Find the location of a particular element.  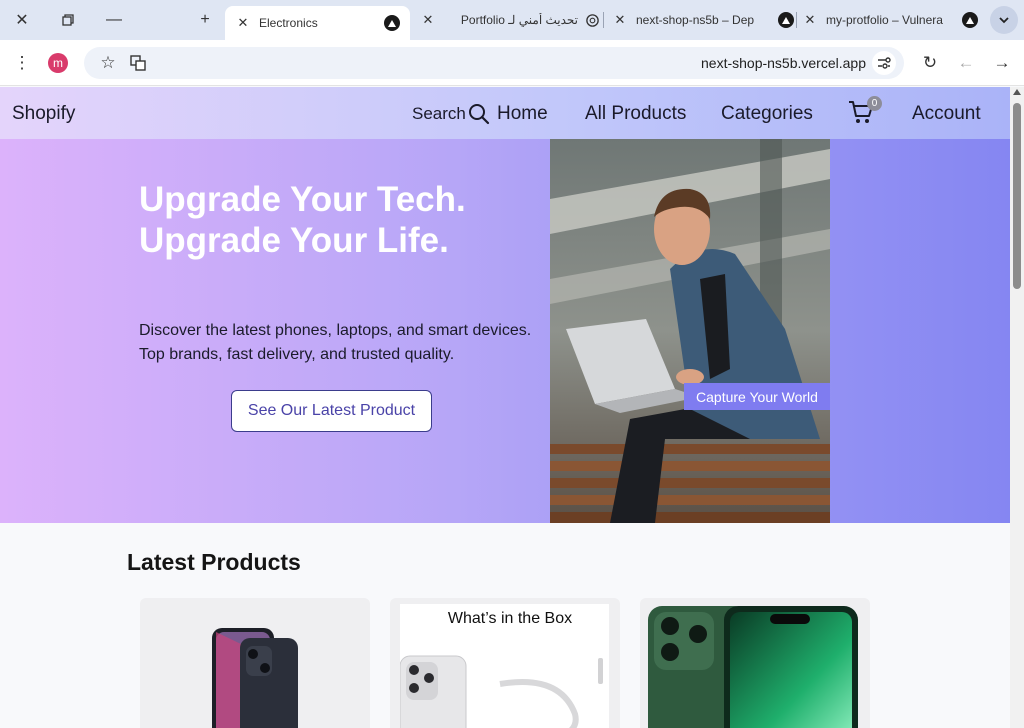

cart-count-badge: 0 is located at coordinates (874, 103).